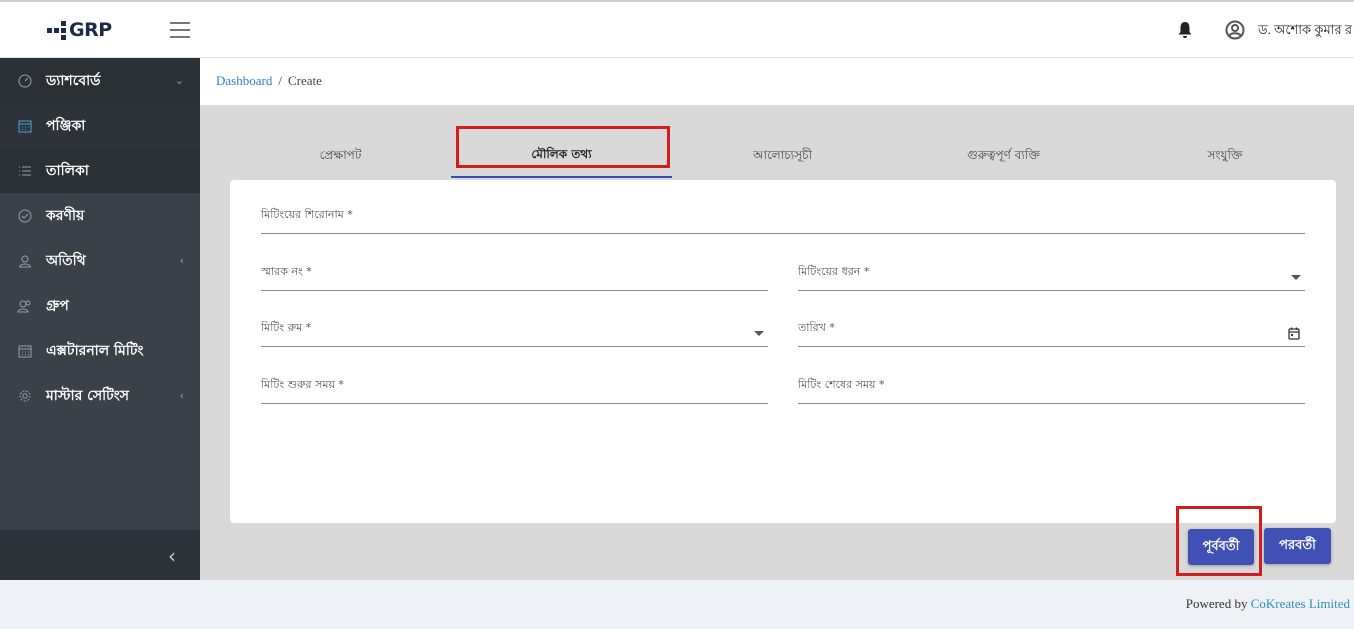 The width and height of the screenshot is (1354, 629). What do you see at coordinates (1185, 30) in the screenshot?
I see `notification-bell-icon` at bounding box center [1185, 30].